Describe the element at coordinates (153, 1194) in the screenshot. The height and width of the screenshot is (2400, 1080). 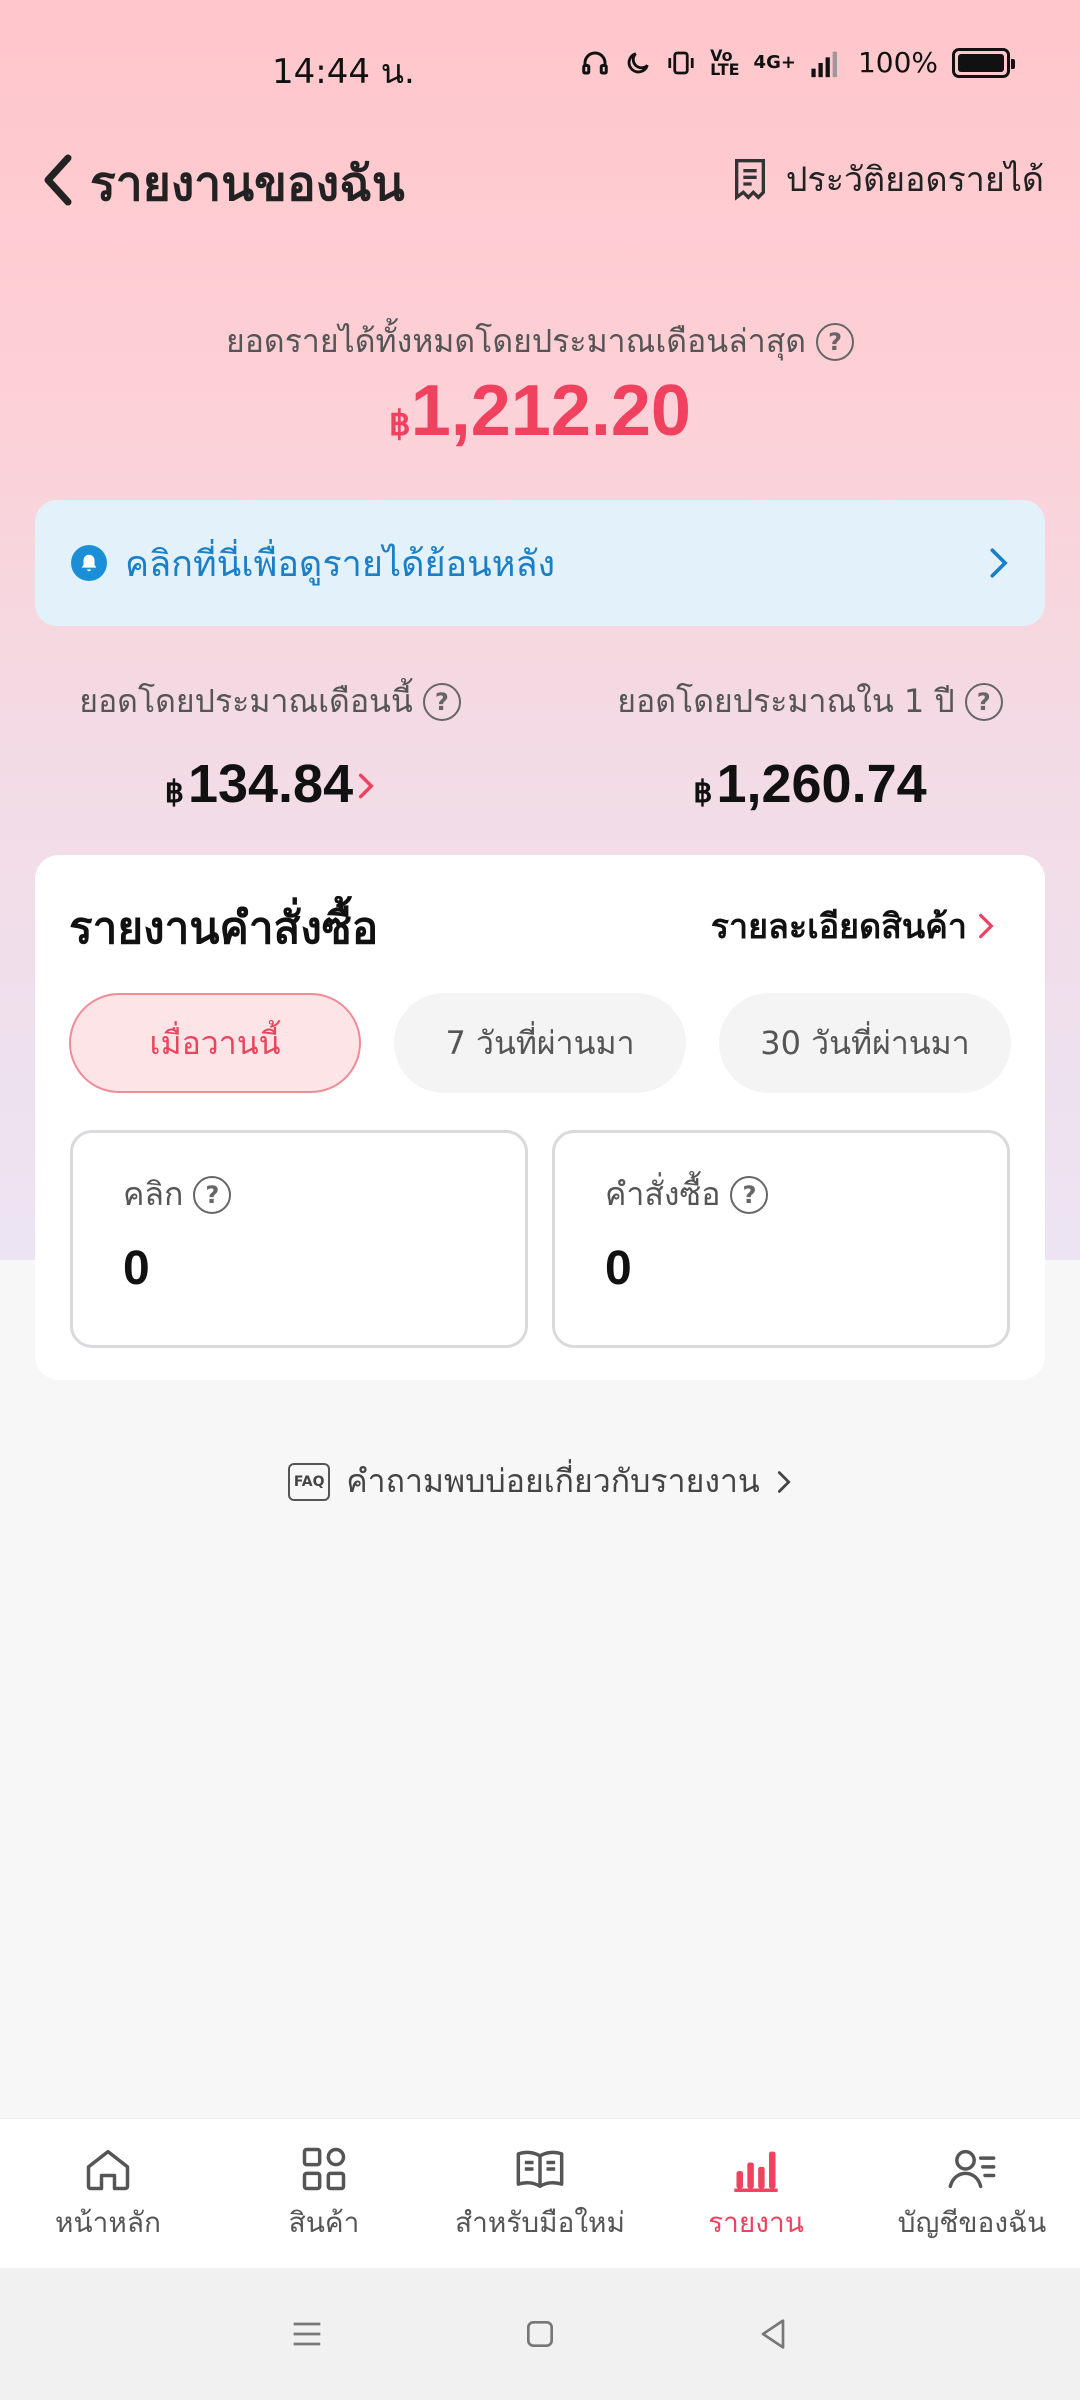
I see `metric-clicks-label: คลิก` at that location.